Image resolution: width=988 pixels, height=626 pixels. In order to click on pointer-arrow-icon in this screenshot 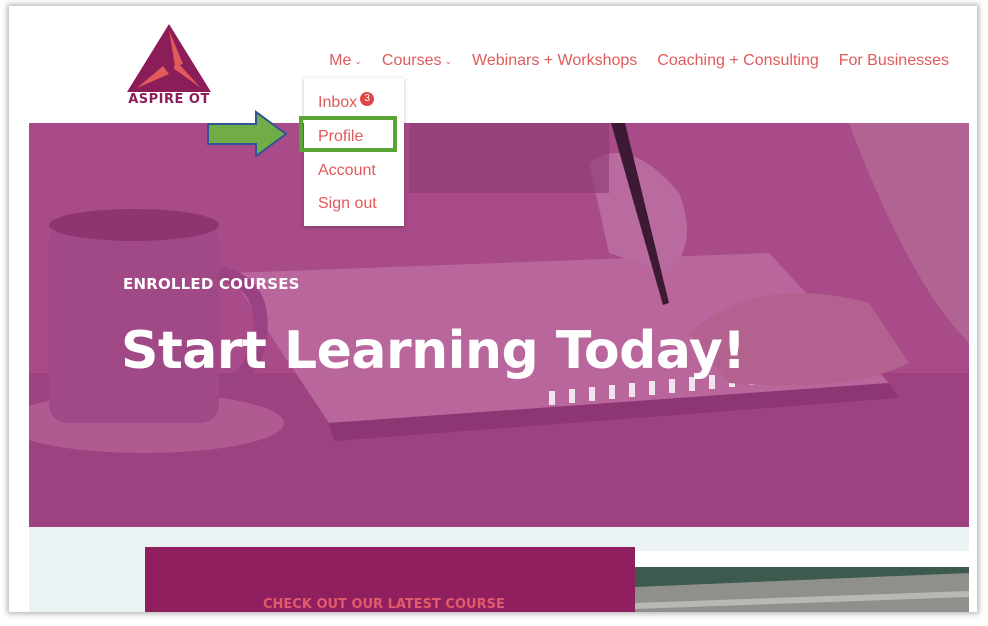, I will do `click(247, 134)`.